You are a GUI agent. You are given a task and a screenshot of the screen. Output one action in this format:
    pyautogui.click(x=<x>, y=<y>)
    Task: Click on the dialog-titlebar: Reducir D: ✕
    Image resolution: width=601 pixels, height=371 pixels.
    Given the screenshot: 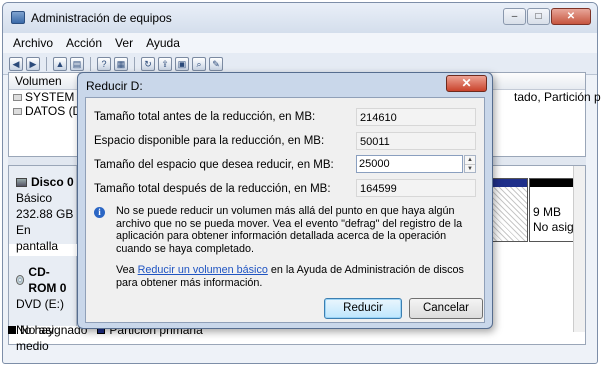 What is the action you would take?
    pyautogui.click(x=285, y=85)
    